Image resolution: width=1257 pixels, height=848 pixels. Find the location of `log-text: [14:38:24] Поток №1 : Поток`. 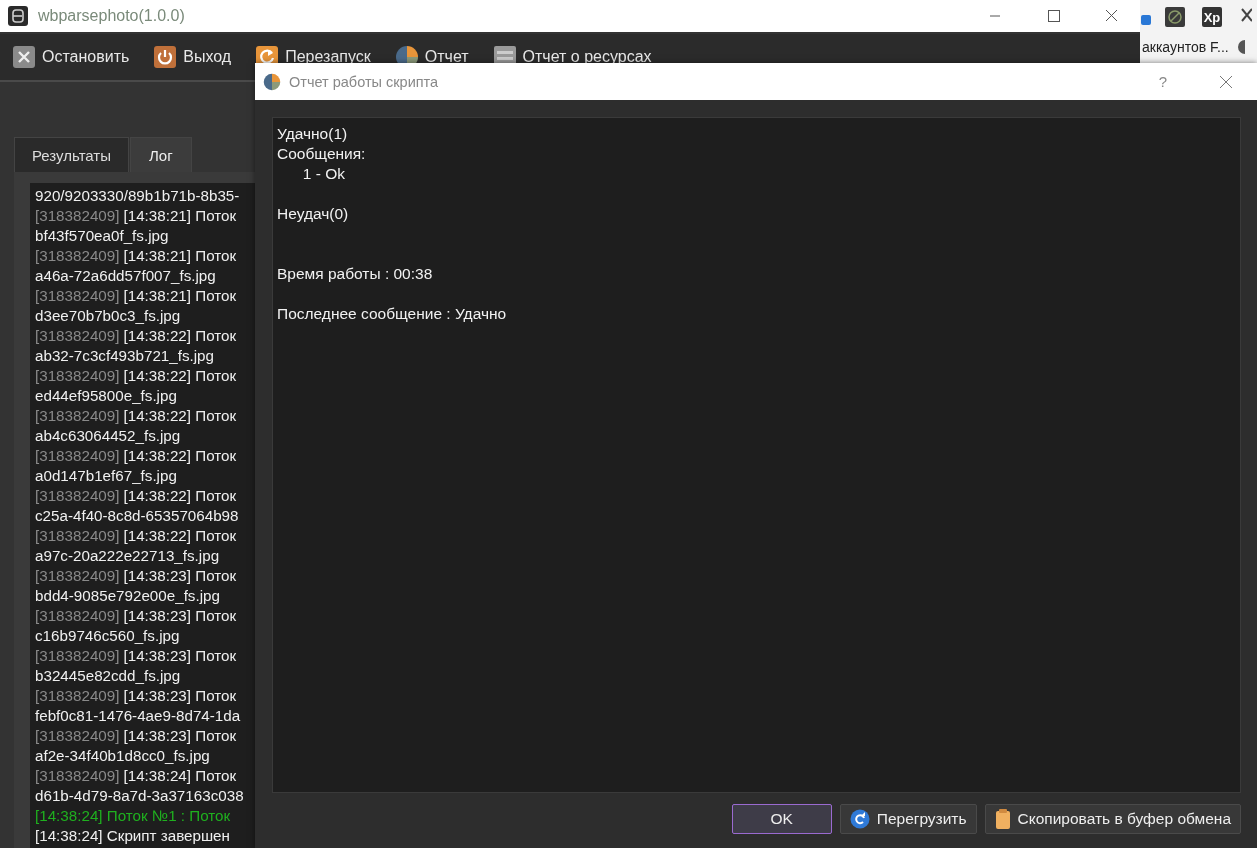

log-text: [14:38:24] Поток №1 : Поток is located at coordinates (133, 815).